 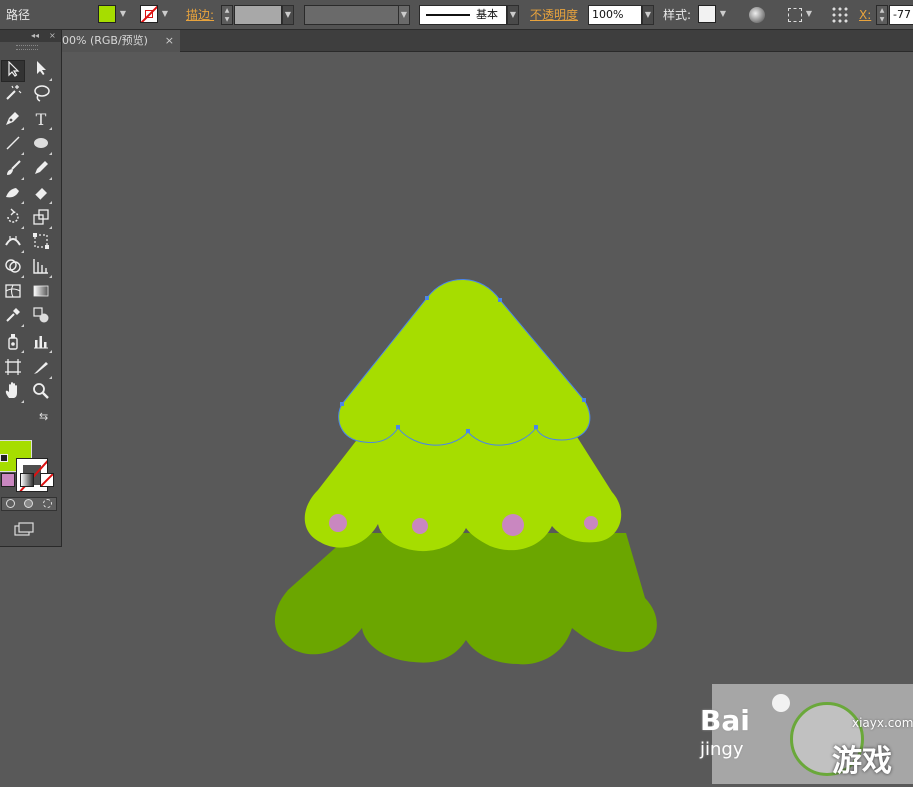 I want to click on pencil-icon, so click(x=41, y=167).